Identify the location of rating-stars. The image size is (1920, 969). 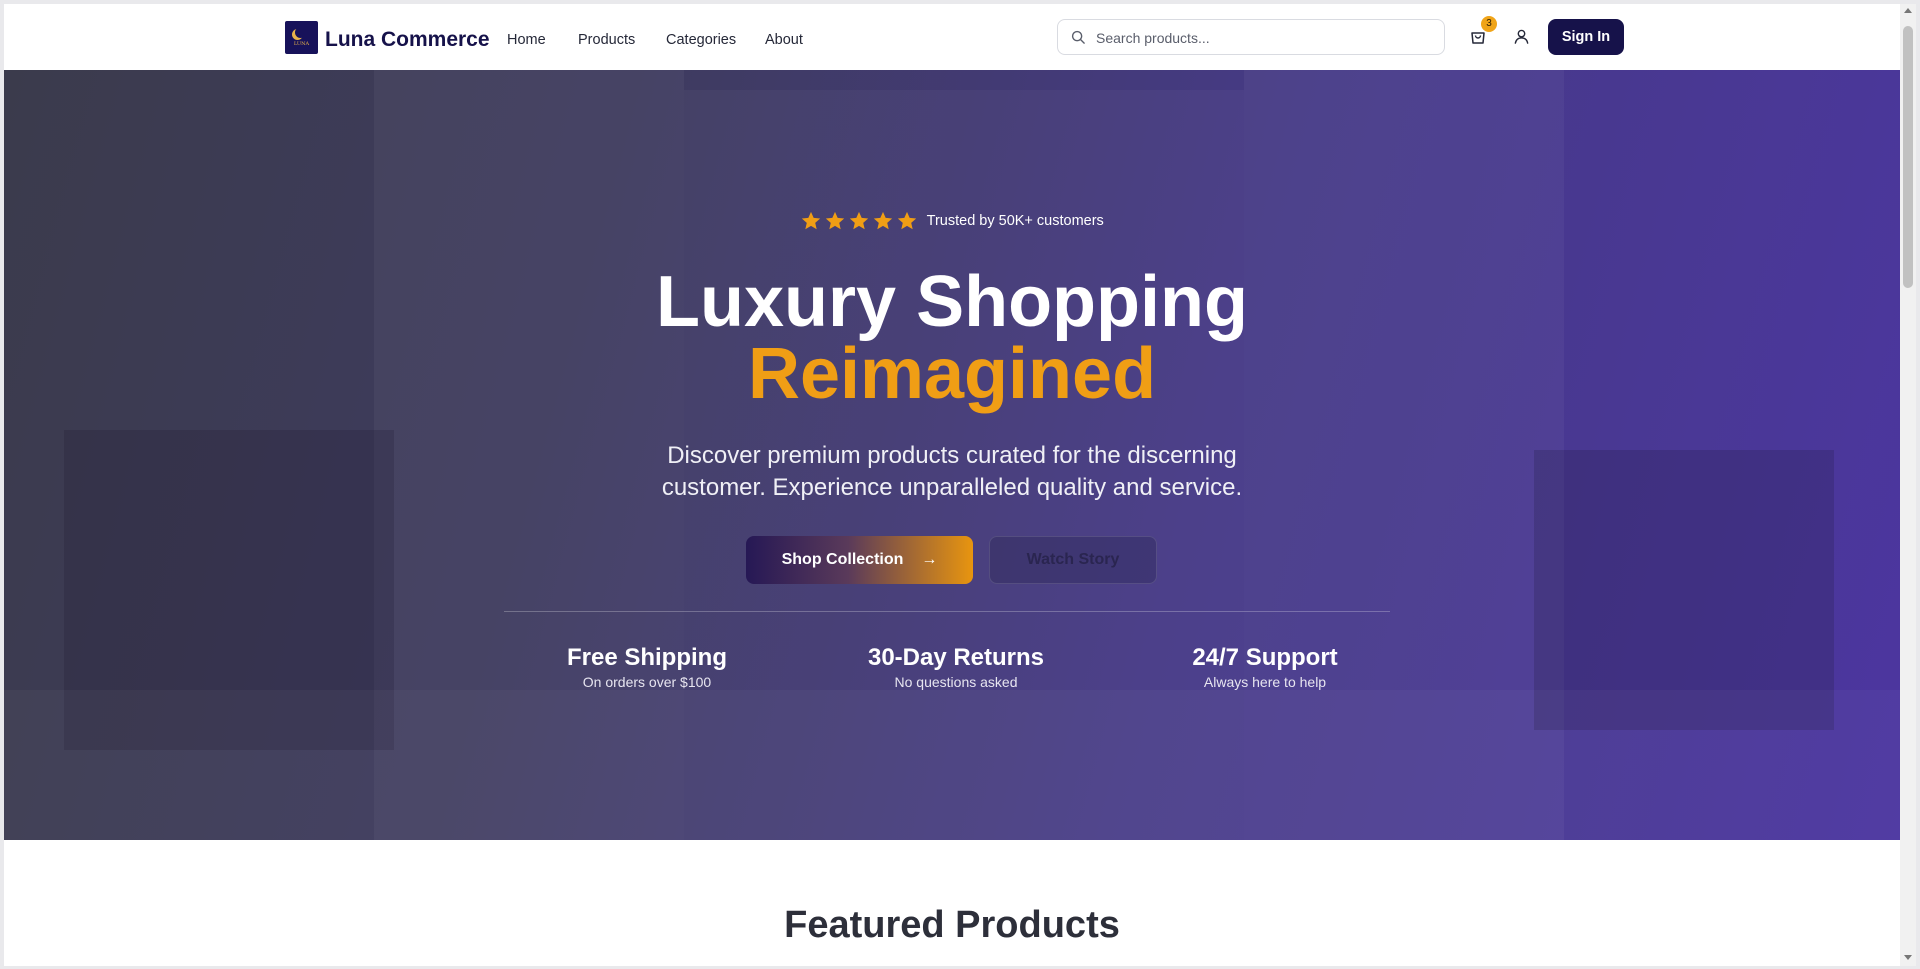
(860, 221).